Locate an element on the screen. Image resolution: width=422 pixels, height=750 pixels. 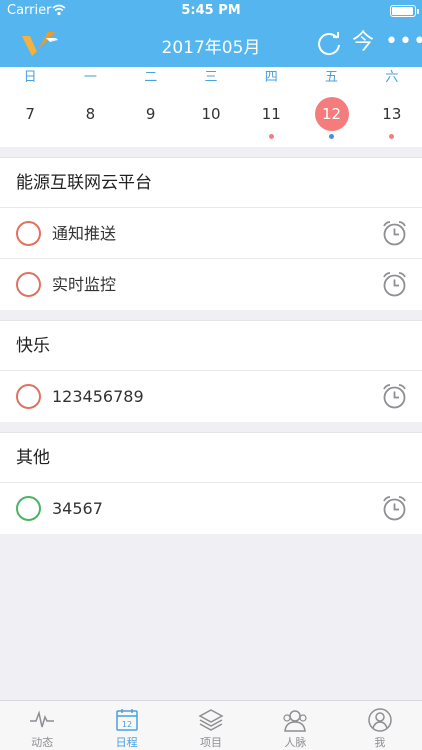
layers-icon is located at coordinates (211, 720).